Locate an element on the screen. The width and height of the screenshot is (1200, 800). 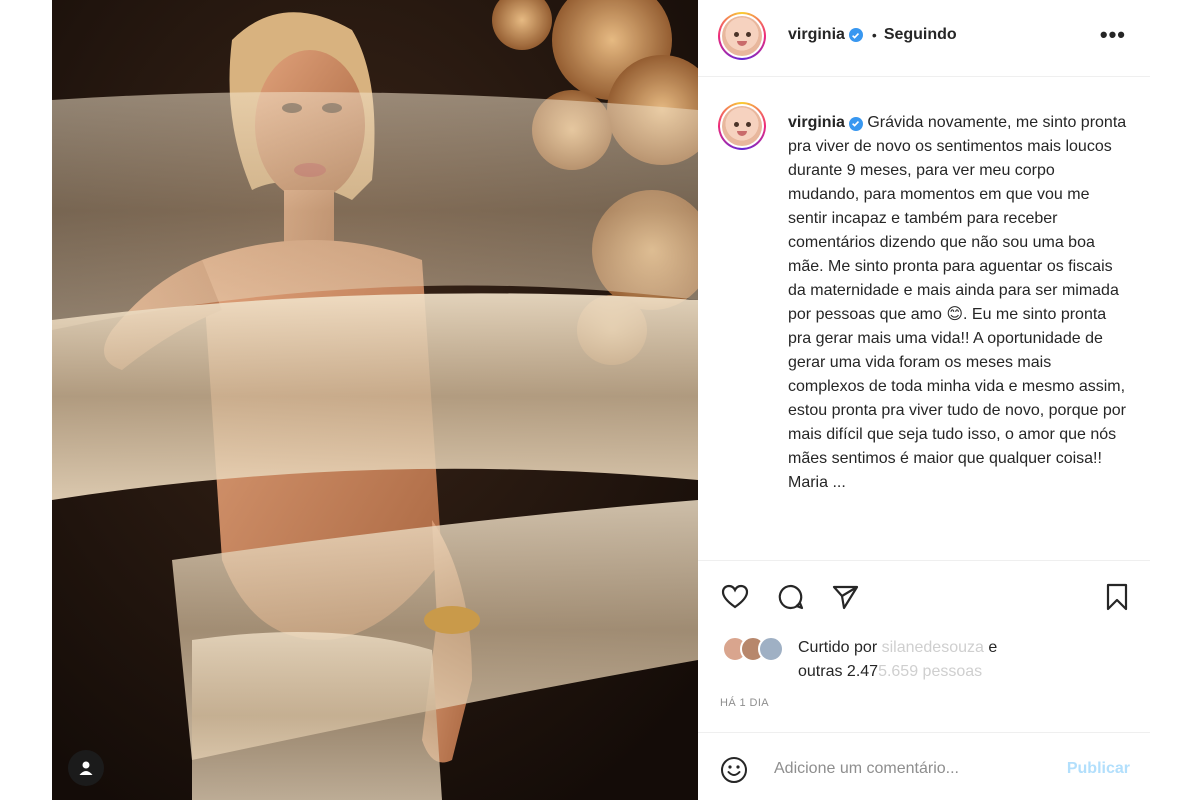
caption-username: virginia is located at coordinates (816, 122).